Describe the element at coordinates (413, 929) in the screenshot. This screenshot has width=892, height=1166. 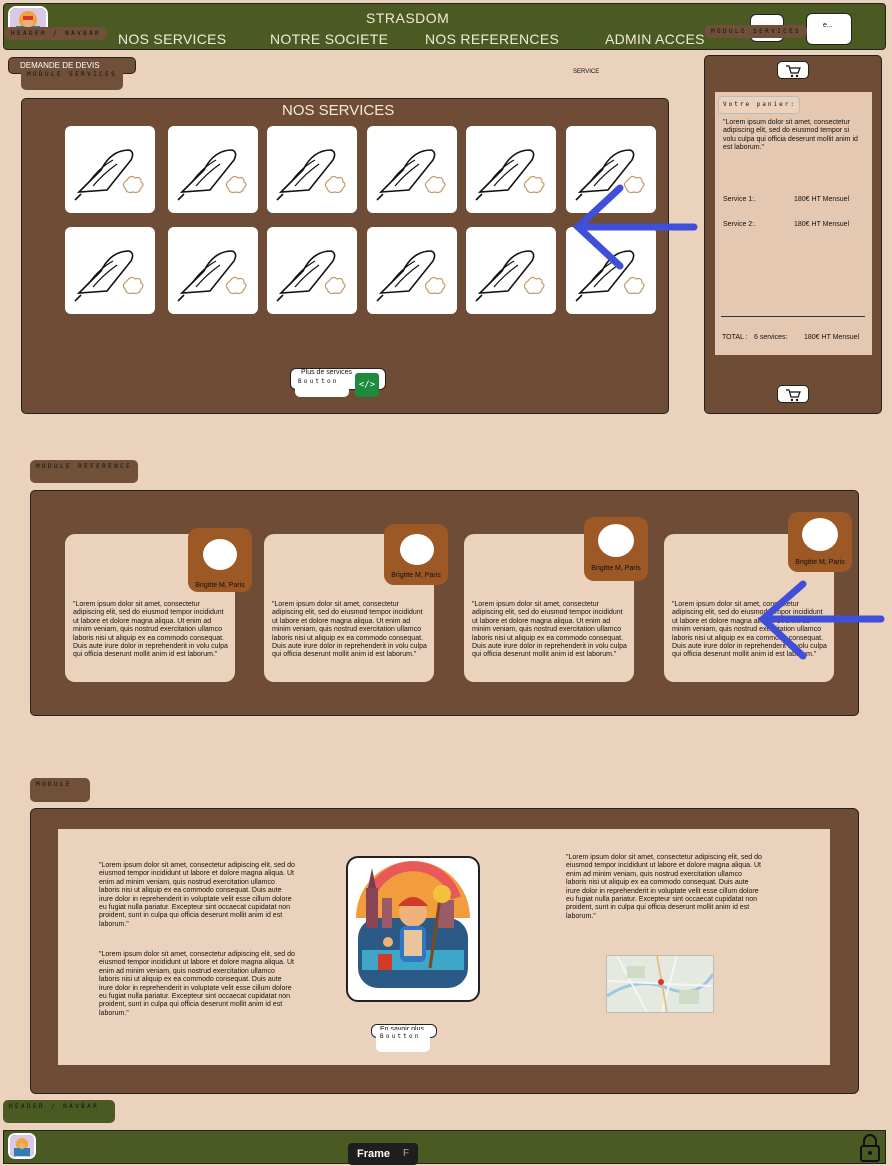
I see `mascot-image` at that location.